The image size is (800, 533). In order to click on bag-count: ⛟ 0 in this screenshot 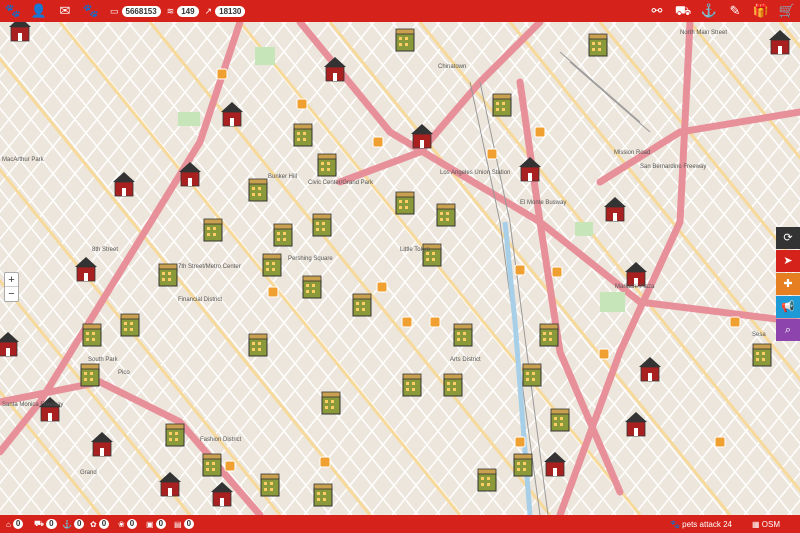, I will do `click(45, 524)`.